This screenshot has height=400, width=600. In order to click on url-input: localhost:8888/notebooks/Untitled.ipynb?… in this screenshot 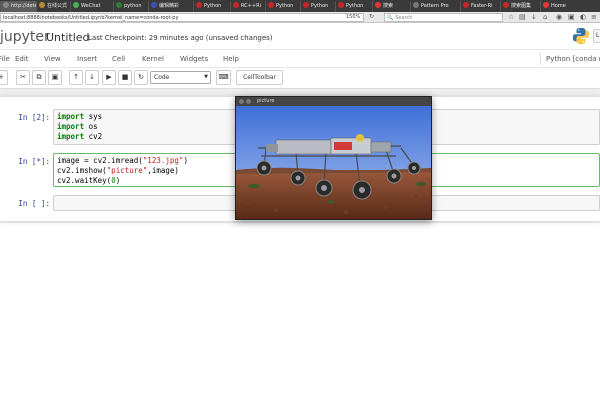, I will do `click(182, 17)`.